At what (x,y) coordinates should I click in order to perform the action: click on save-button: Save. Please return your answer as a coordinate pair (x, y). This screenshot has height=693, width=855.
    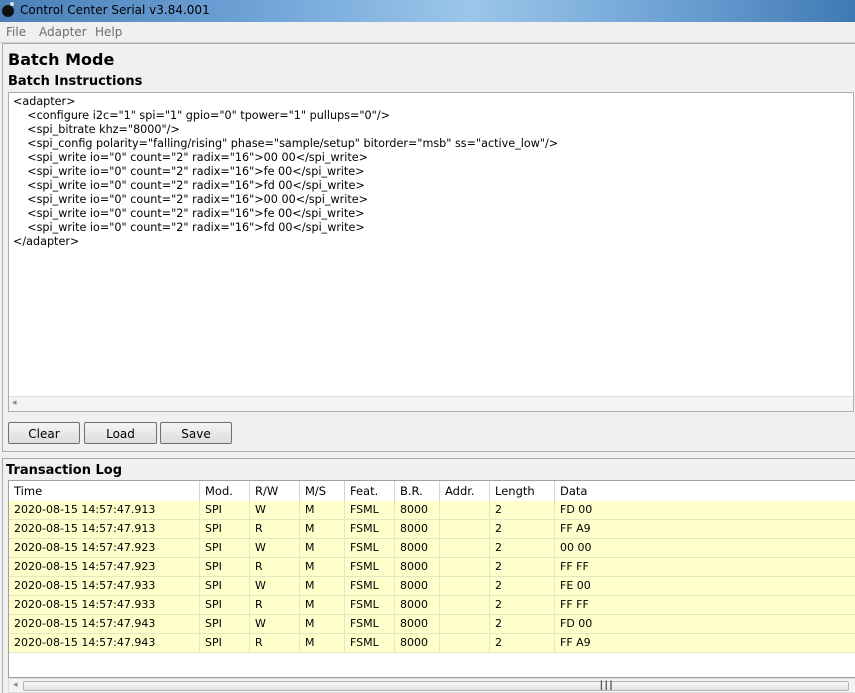
    Looking at the image, I should click on (196, 433).